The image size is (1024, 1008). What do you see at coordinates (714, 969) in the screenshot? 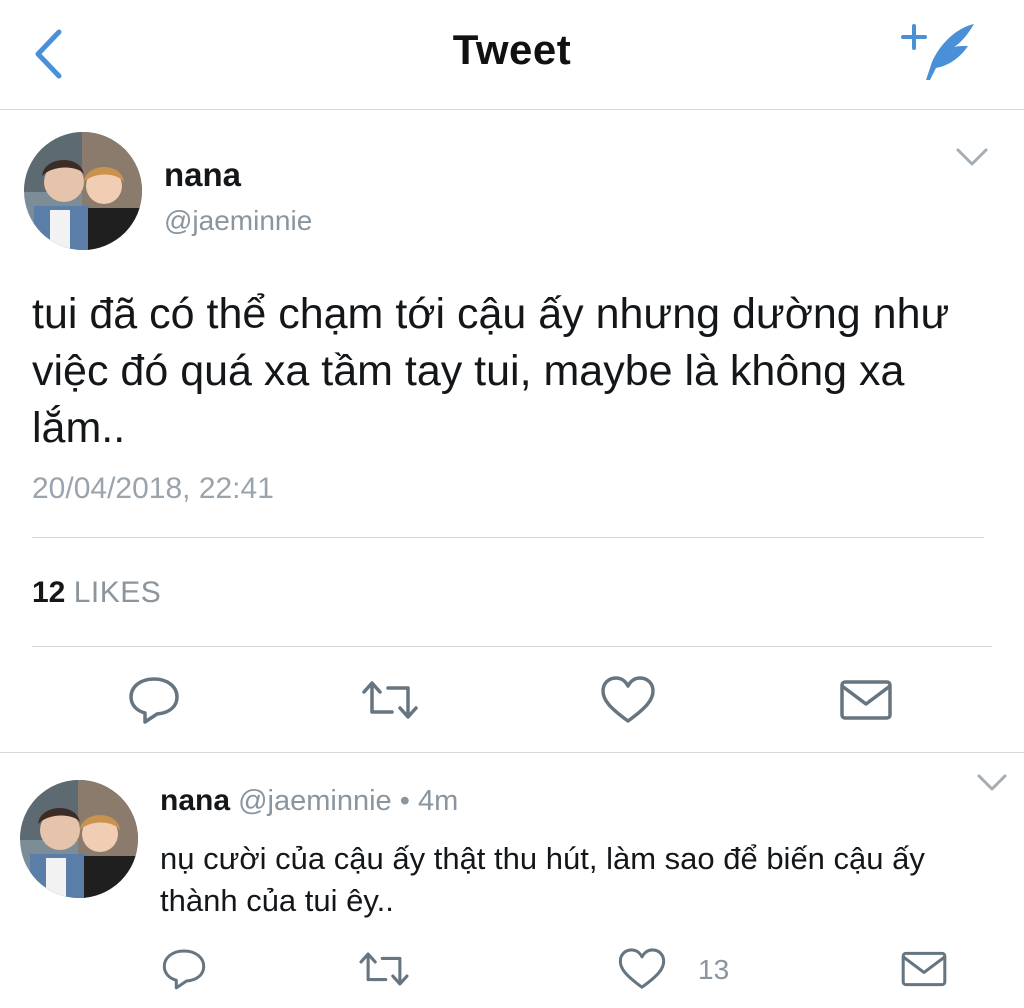
I see `like-count: 13` at bounding box center [714, 969].